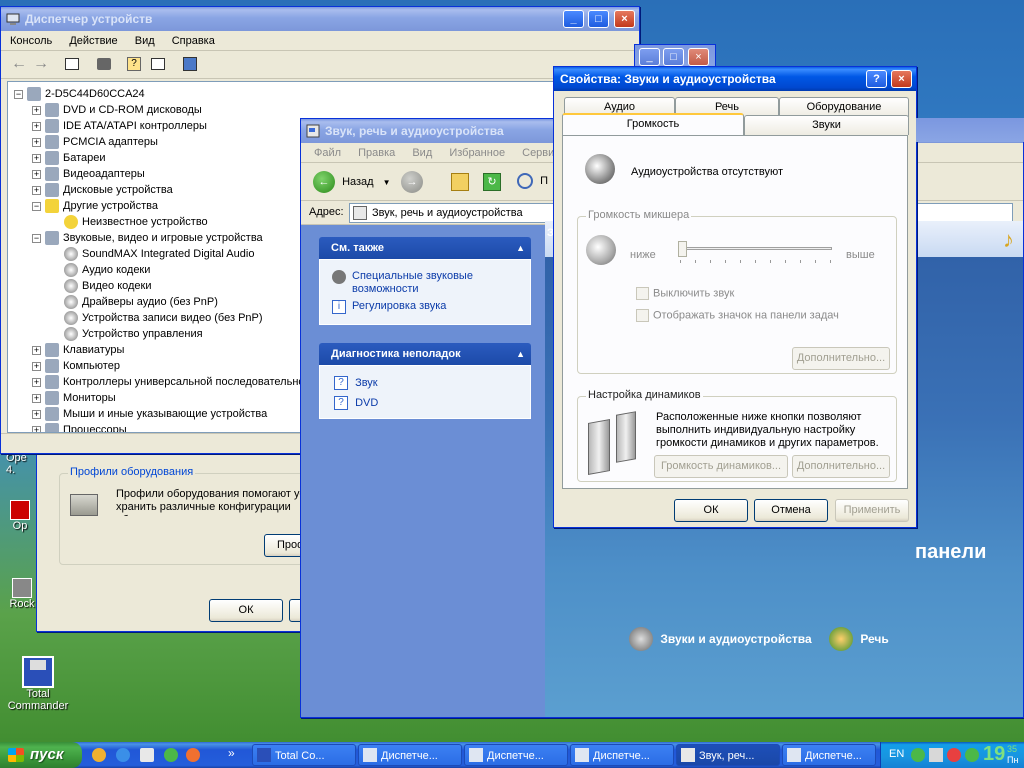  Describe the element at coordinates (117, 110) in the screenshot. I see `tree-item: + DVD и CD-ROM дисководы` at that location.